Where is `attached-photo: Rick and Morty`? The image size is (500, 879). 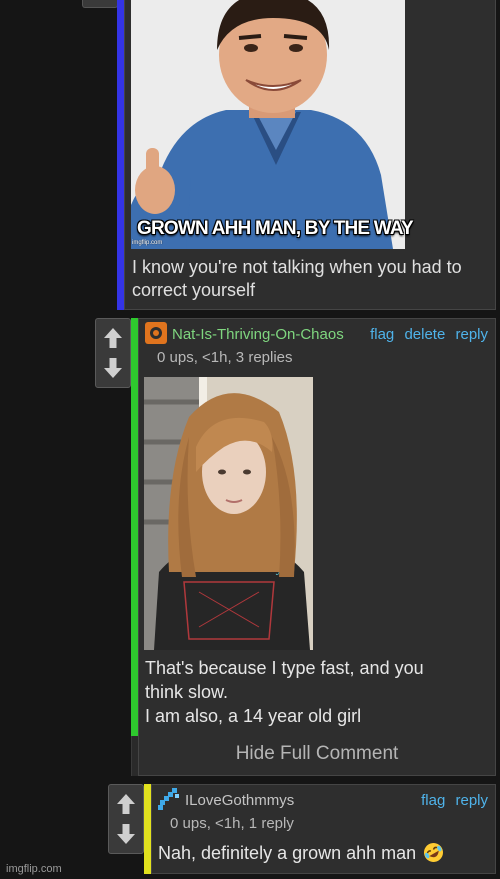 attached-photo: Rick and Morty is located at coordinates (228, 513).